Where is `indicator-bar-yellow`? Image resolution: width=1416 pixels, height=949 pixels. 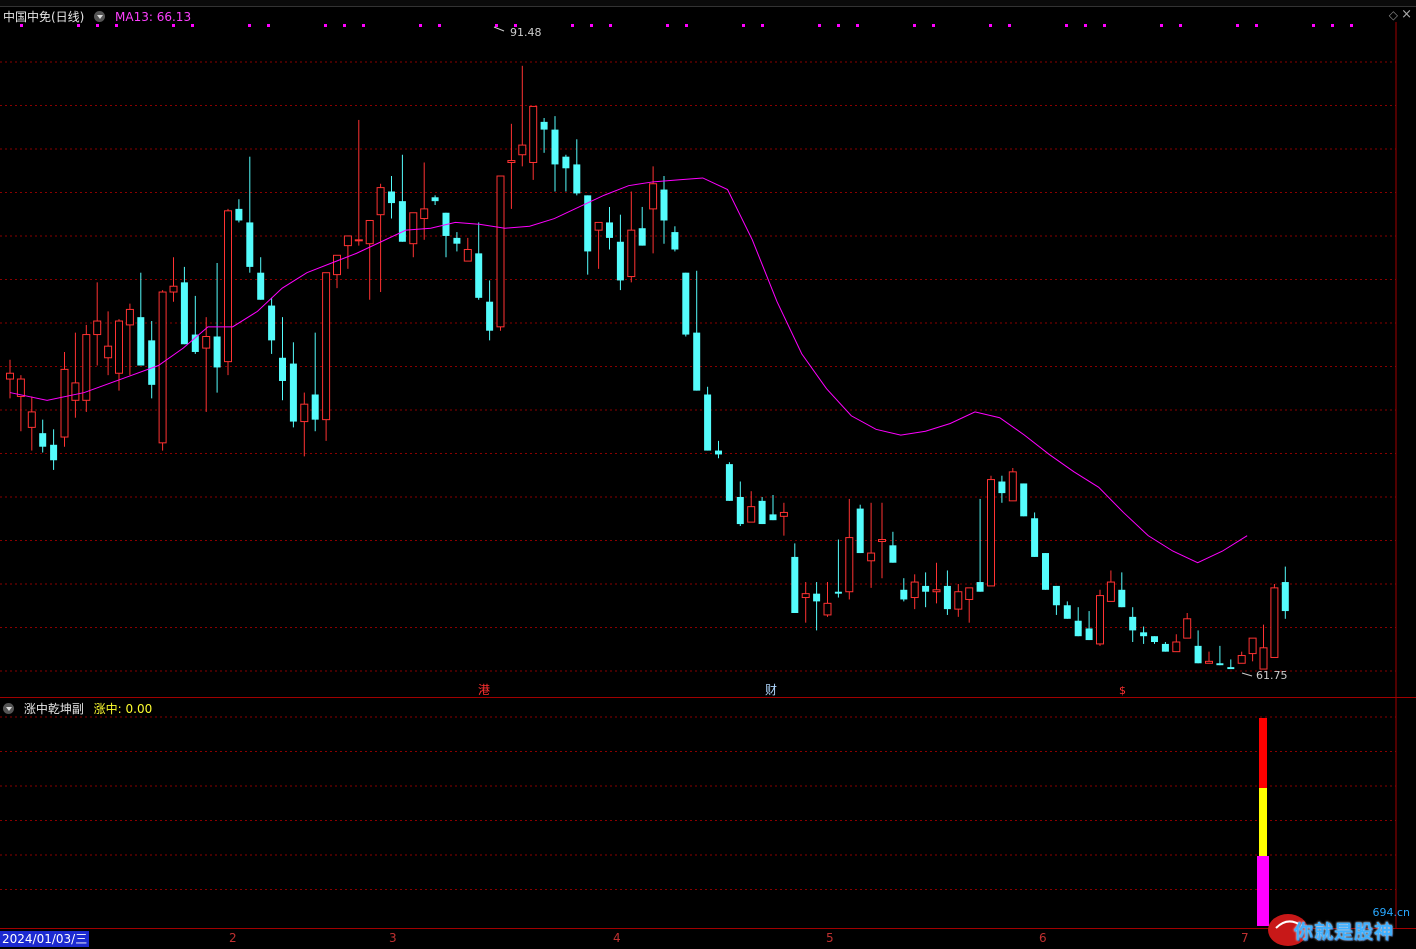 indicator-bar-yellow is located at coordinates (1263, 822).